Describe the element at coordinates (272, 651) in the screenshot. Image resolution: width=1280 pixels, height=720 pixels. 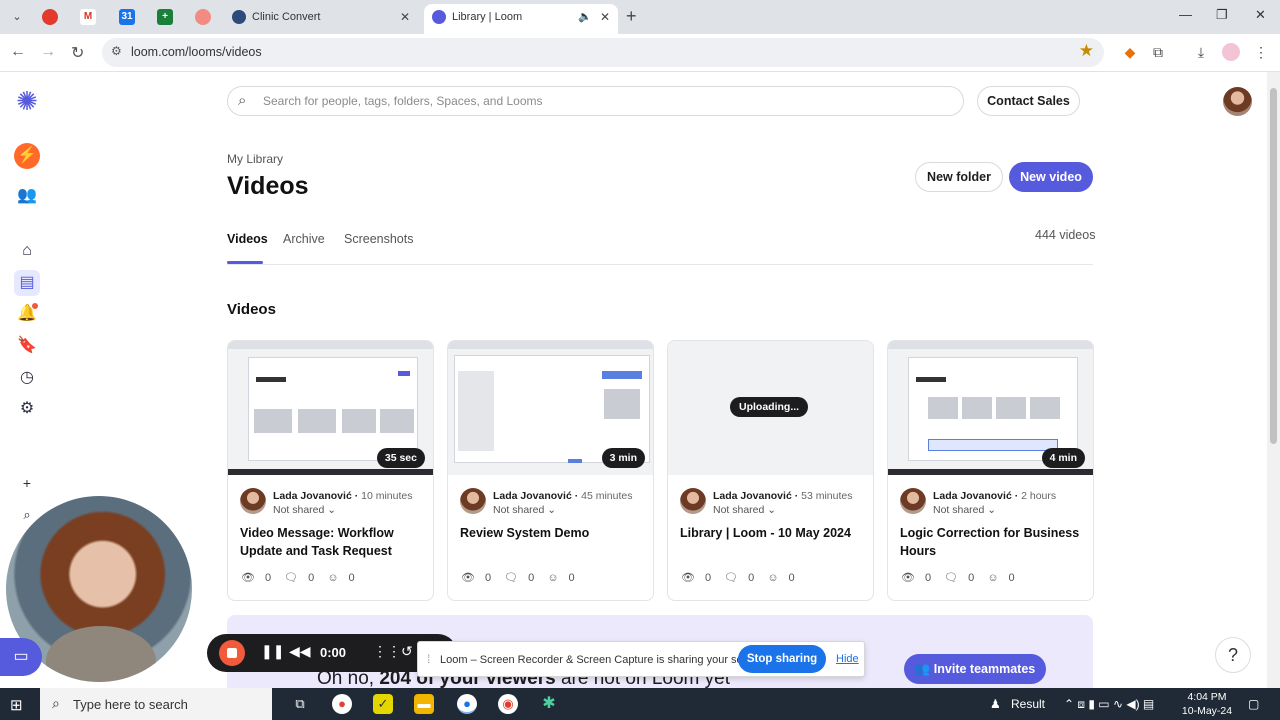
I see `pause-icon: ❚❚` at that location.